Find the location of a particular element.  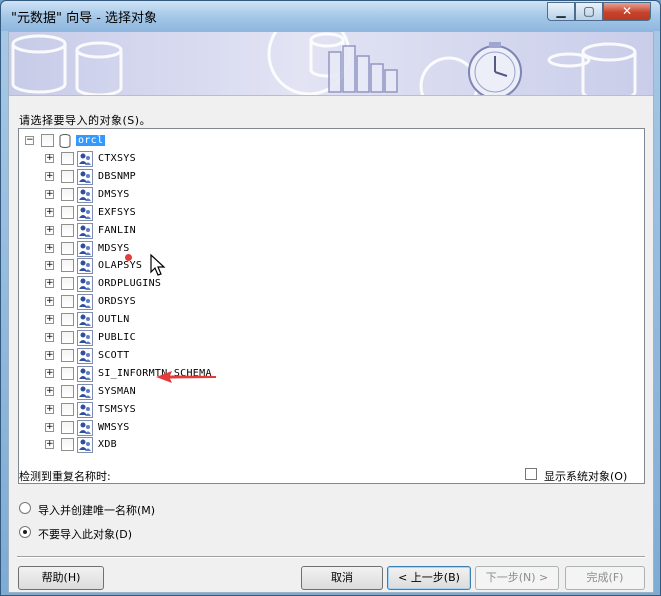

cancel-button: 取消 is located at coordinates (342, 578).